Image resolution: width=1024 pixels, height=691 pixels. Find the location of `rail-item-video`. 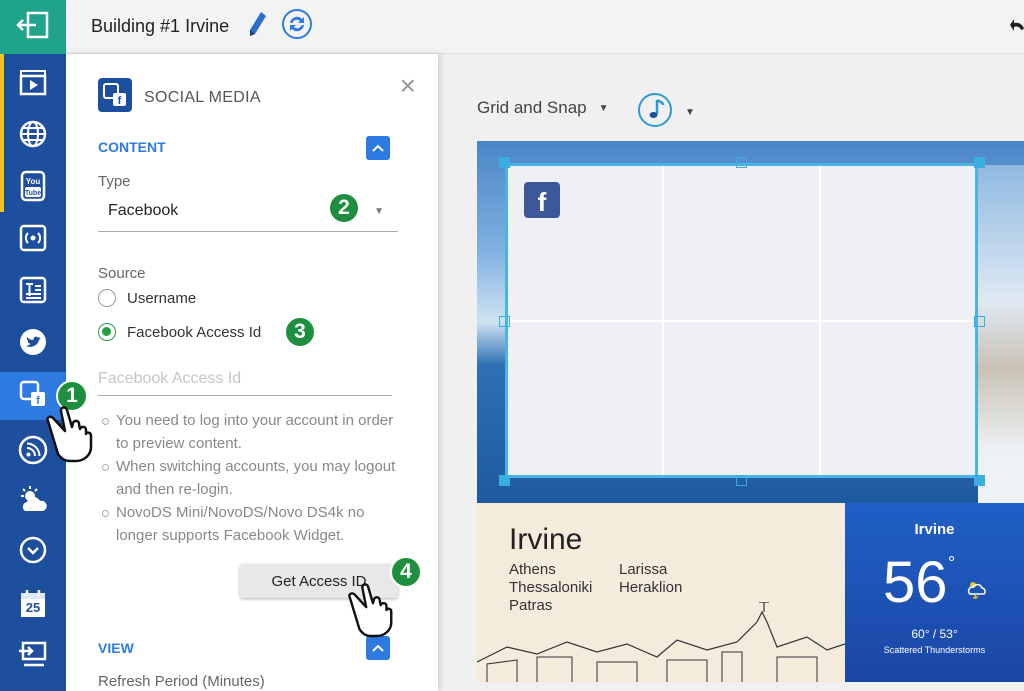

rail-item-video is located at coordinates (33, 84).